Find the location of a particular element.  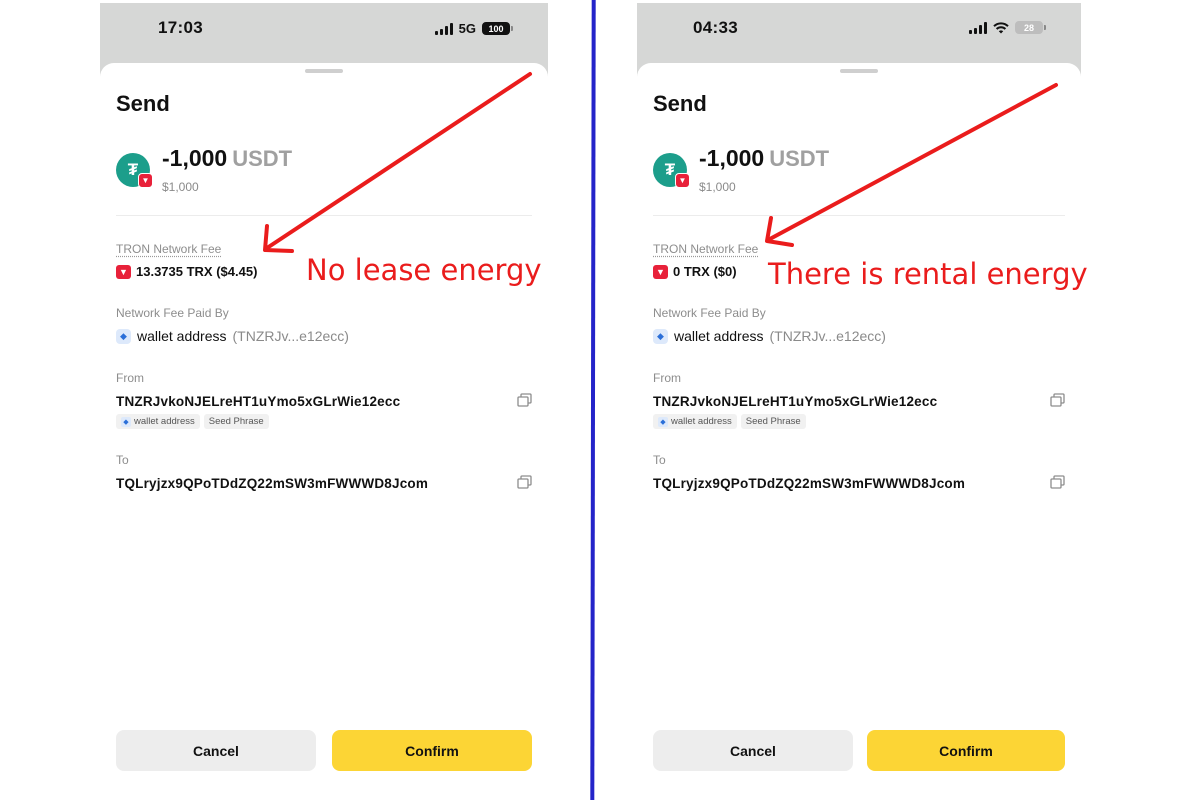

annotation-arrows is located at coordinates (660, 162).